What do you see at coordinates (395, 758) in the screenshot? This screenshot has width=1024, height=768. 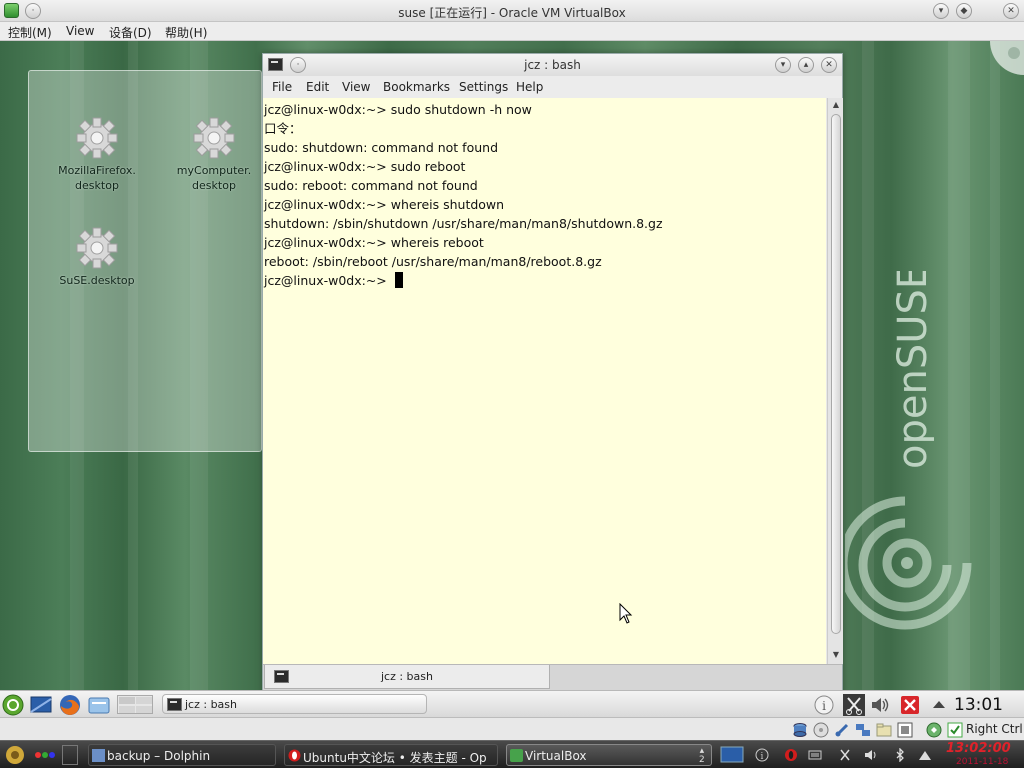 I see `host-task-label: Ubuntu中文论坛 • 发表主题 - Op` at bounding box center [395, 758].